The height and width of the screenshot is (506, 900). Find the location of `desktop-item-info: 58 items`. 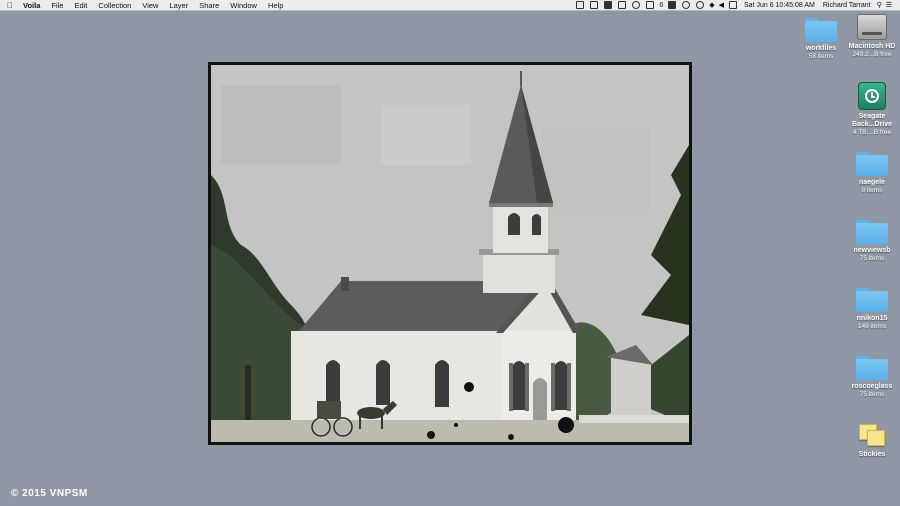

desktop-item-info: 58 items is located at coordinates (821, 56).